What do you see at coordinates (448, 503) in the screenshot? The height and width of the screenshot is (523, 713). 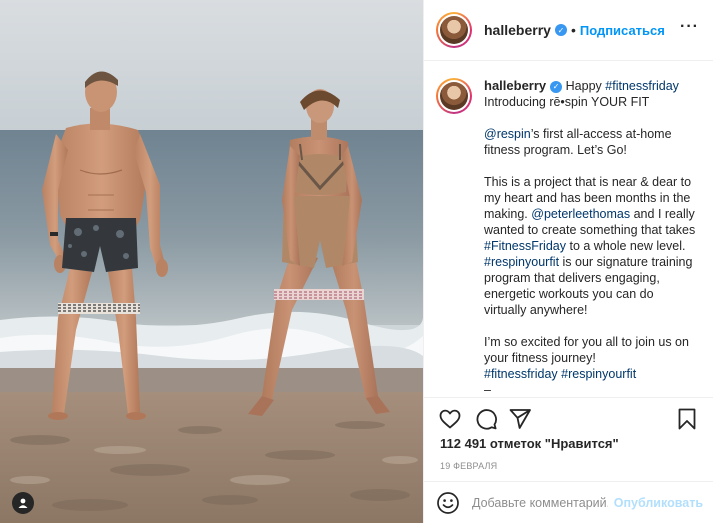 I see `smiley-icon` at bounding box center [448, 503].